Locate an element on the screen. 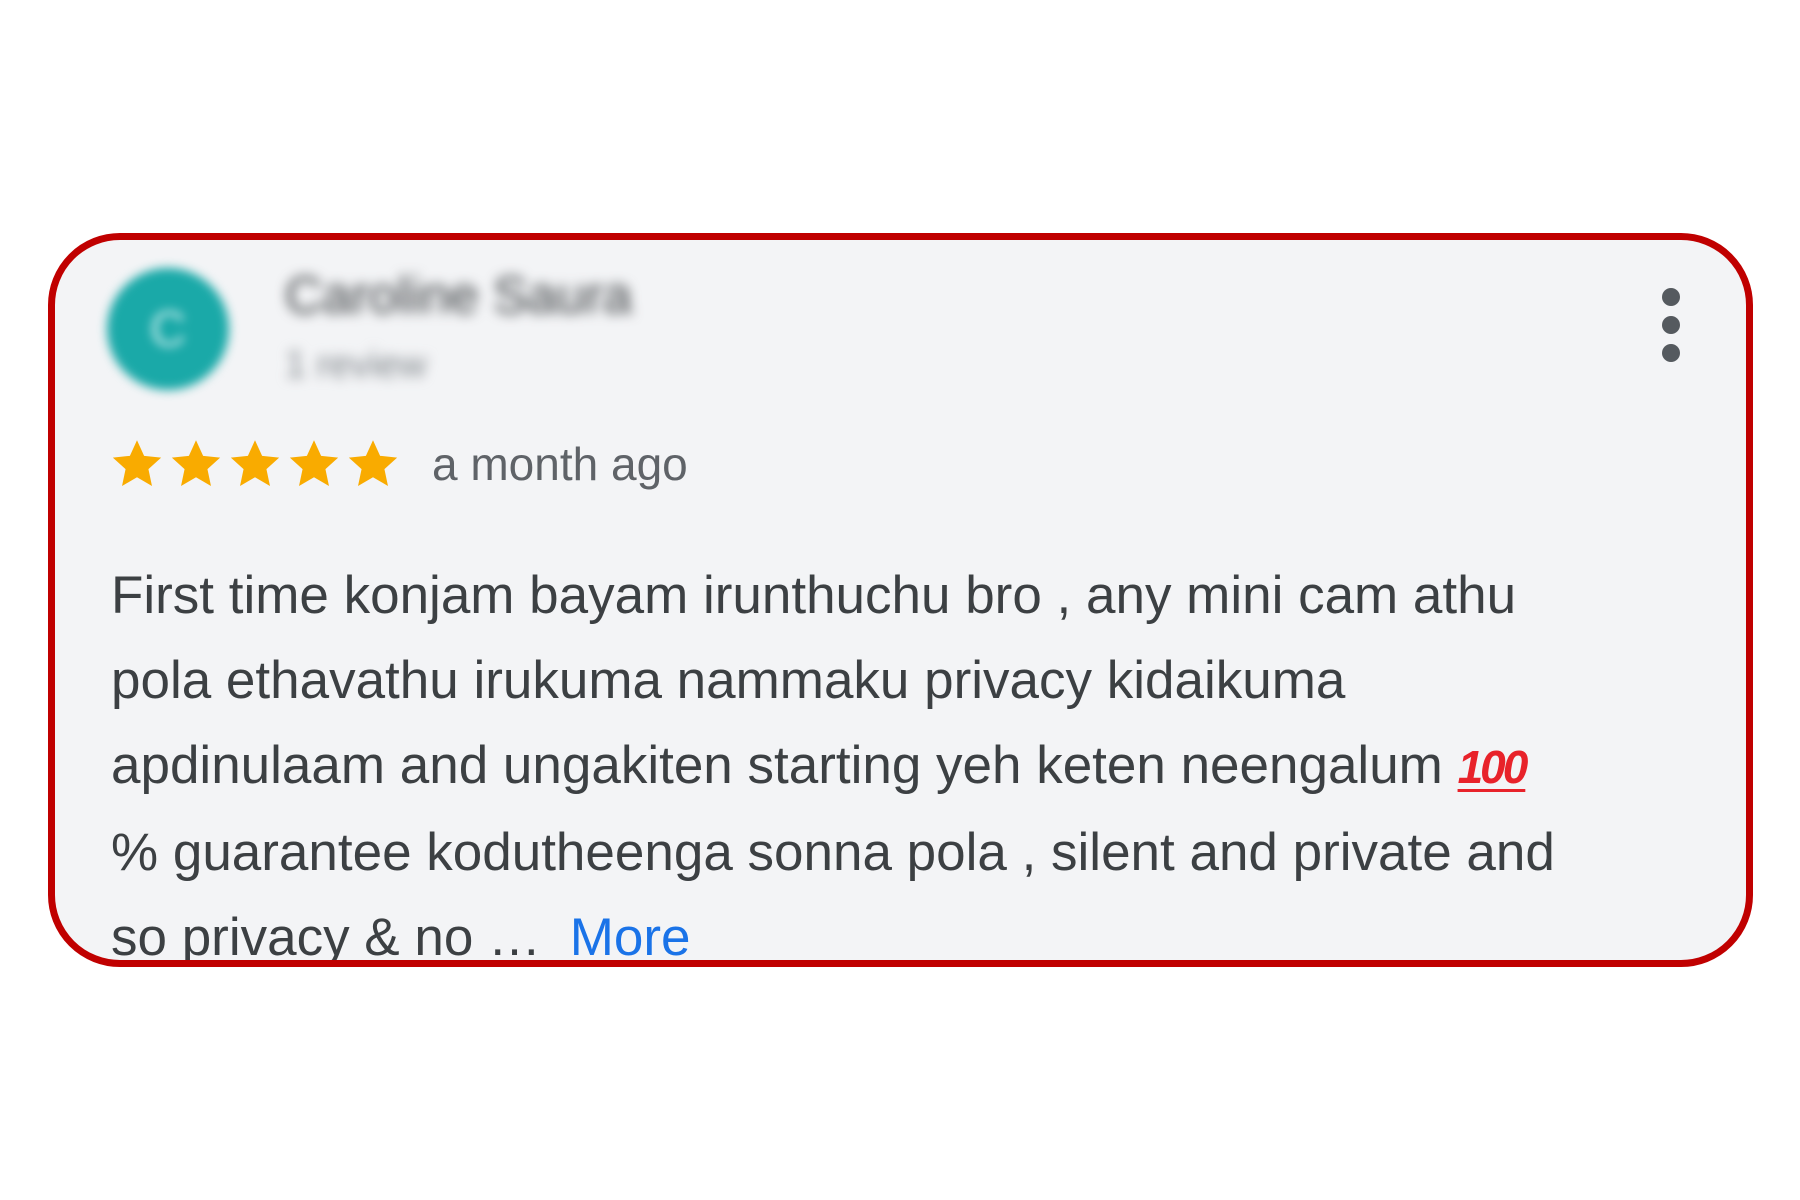  more-vert-icon is located at coordinates (1671, 325).